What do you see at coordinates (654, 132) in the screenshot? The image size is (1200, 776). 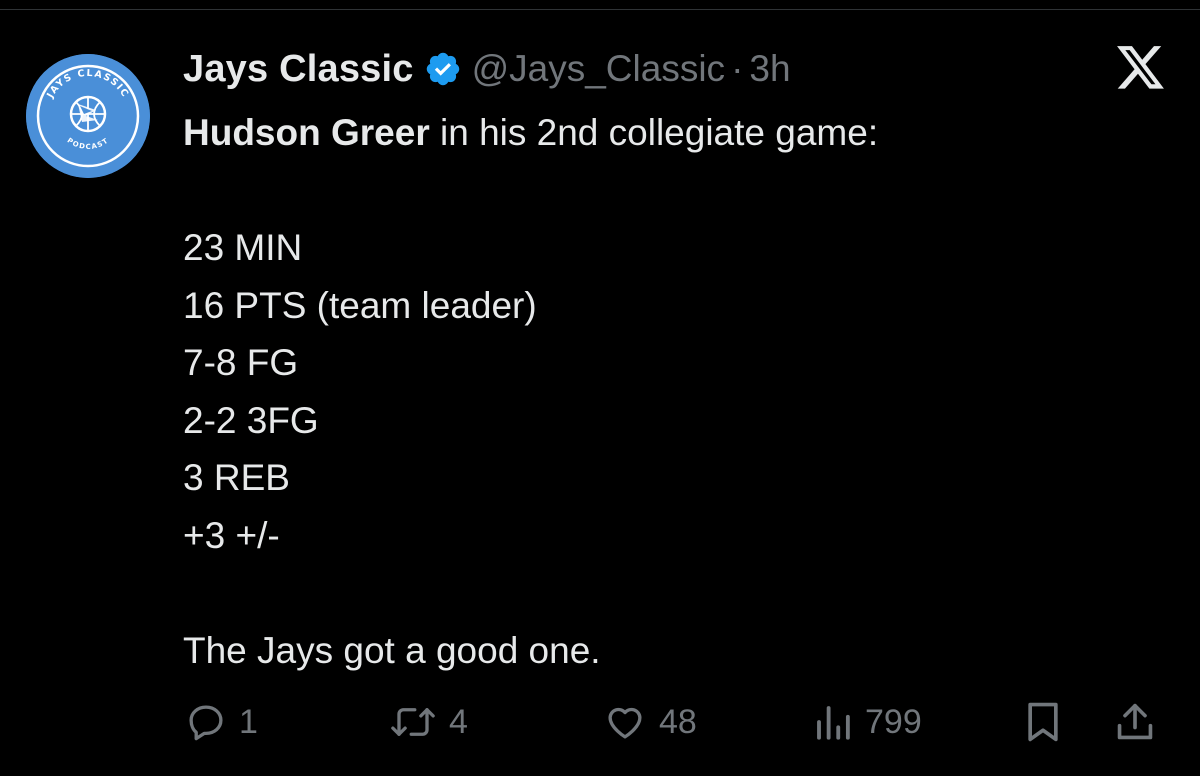 I see `intro-rest: in his 2nd collegiate game:` at bounding box center [654, 132].